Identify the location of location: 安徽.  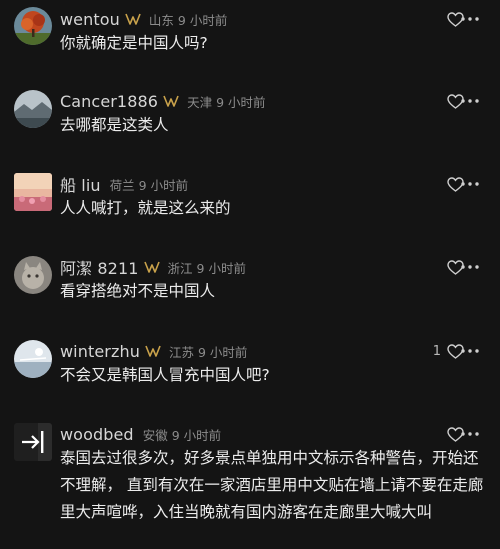
(155, 435).